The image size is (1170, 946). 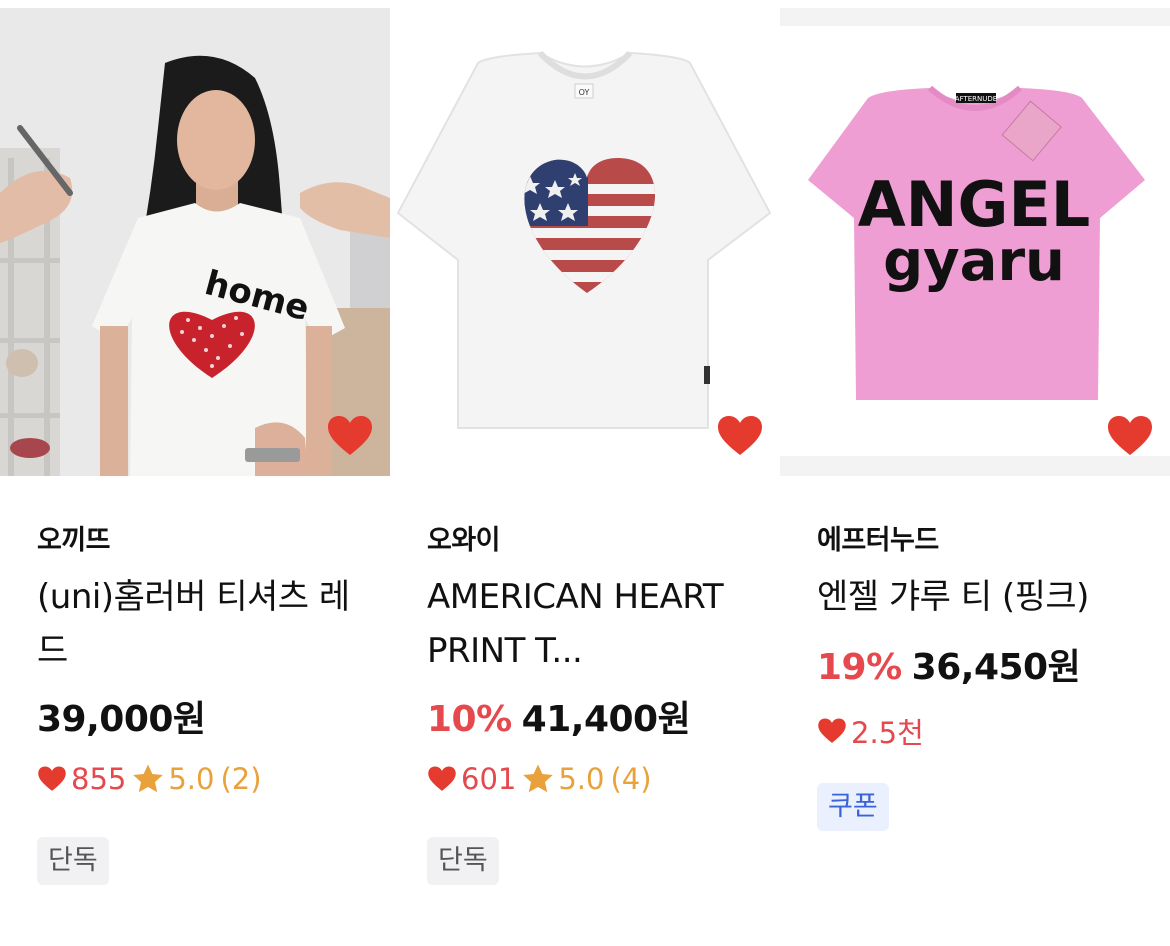 I want to click on shirt-print-line2: gyaru, so click(x=974, y=261).